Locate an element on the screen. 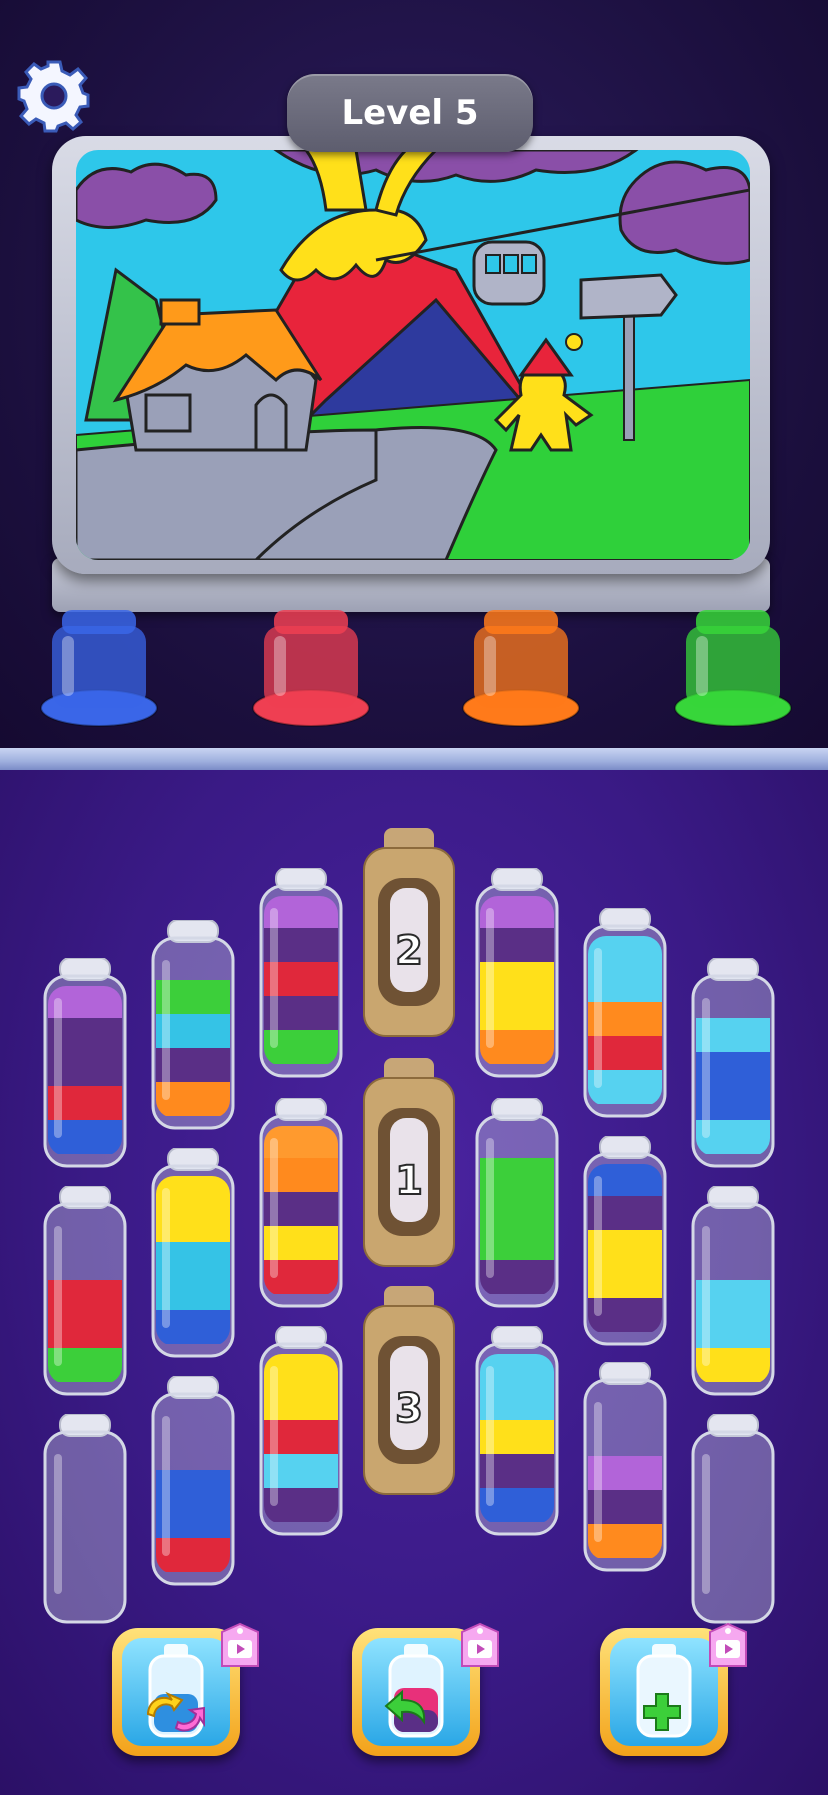 This screenshot has height=1795, width=828. bottle-shuffle-icon is located at coordinates (175, 1691).